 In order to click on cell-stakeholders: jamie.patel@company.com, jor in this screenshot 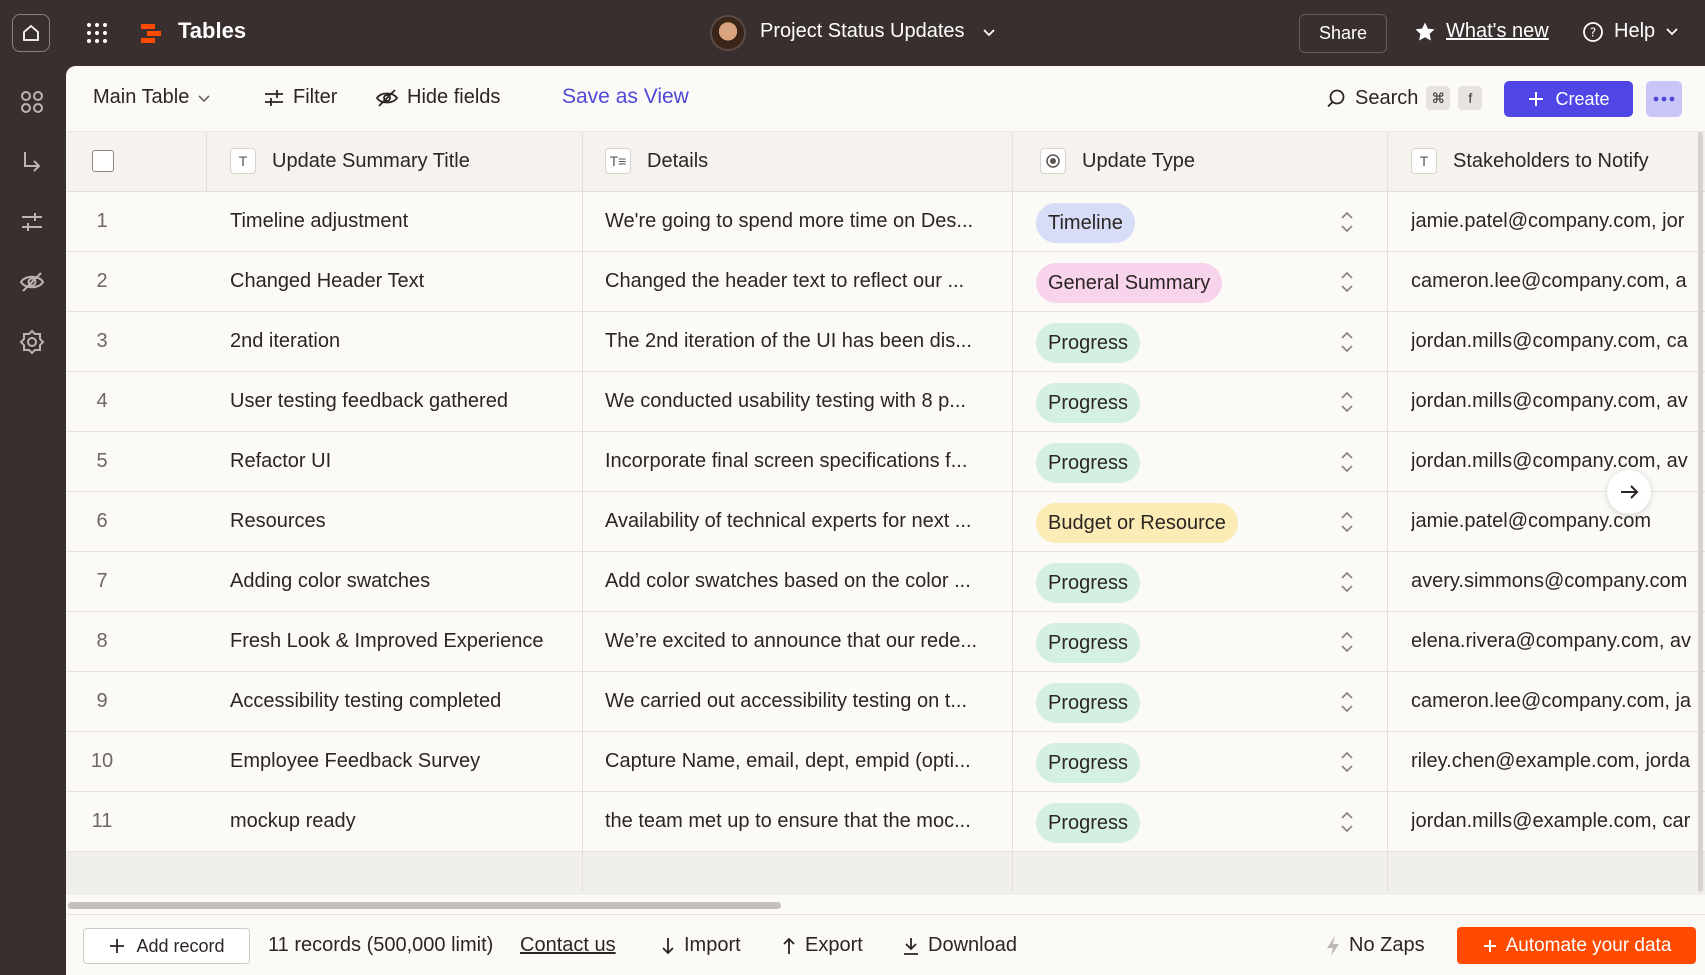, I will do `click(1558, 221)`.